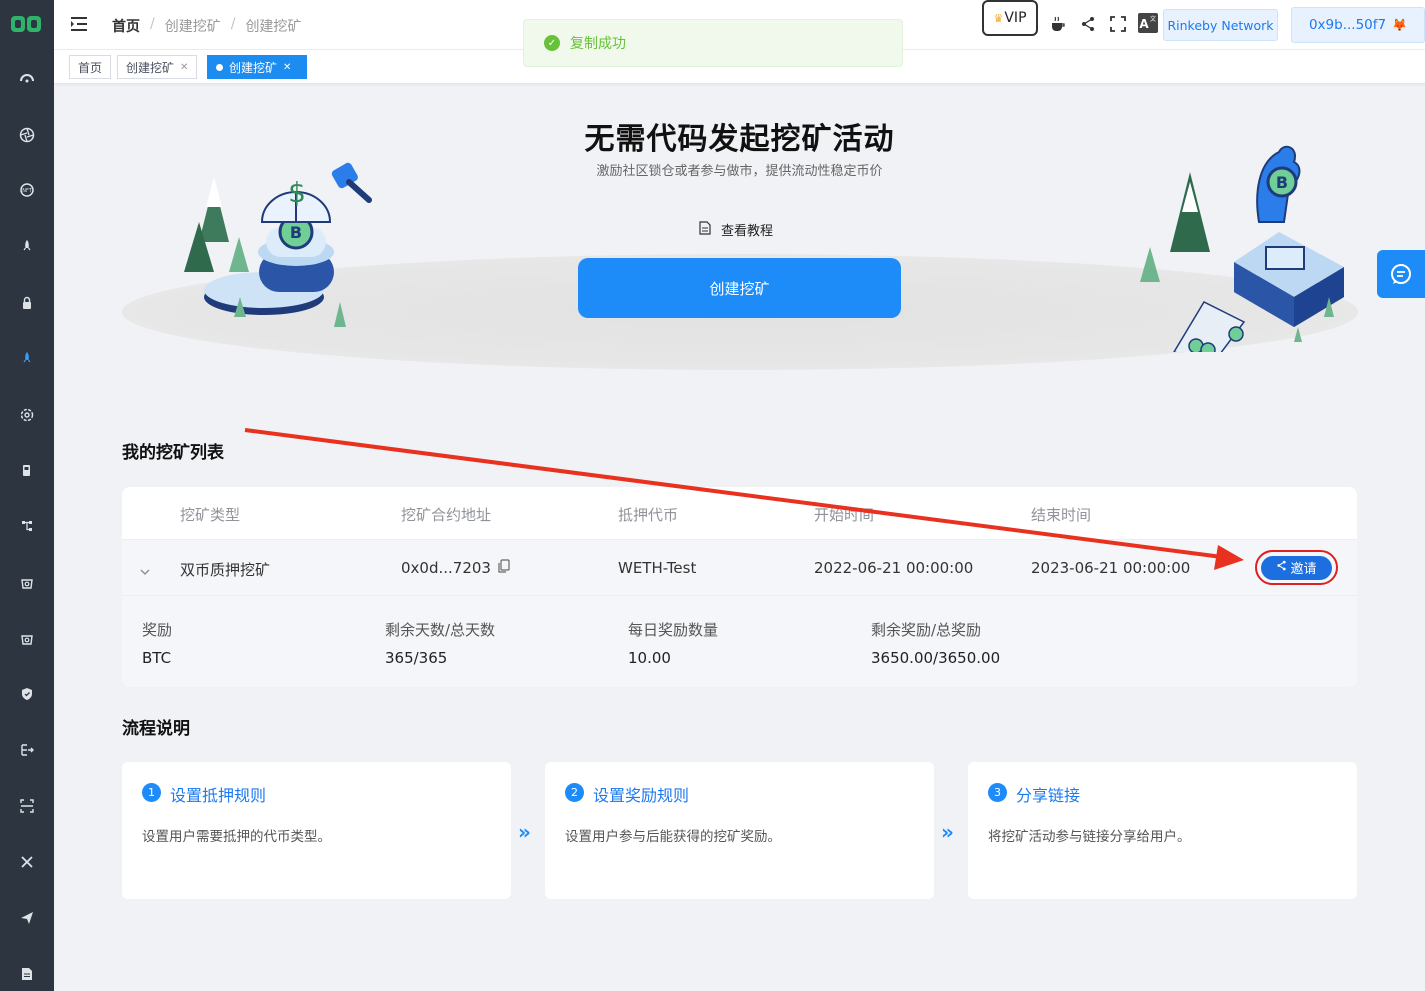 This screenshot has width=1425, height=991. I want to click on view-tutorial-link: 查看教程, so click(736, 229).